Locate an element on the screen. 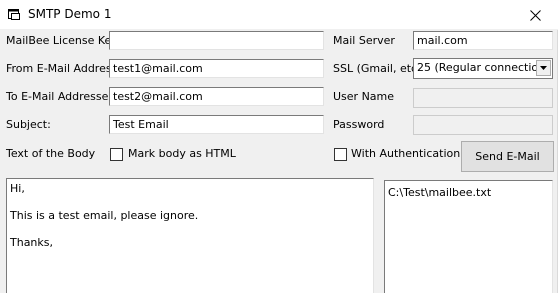  subject-input: Test Email is located at coordinates (216, 124).